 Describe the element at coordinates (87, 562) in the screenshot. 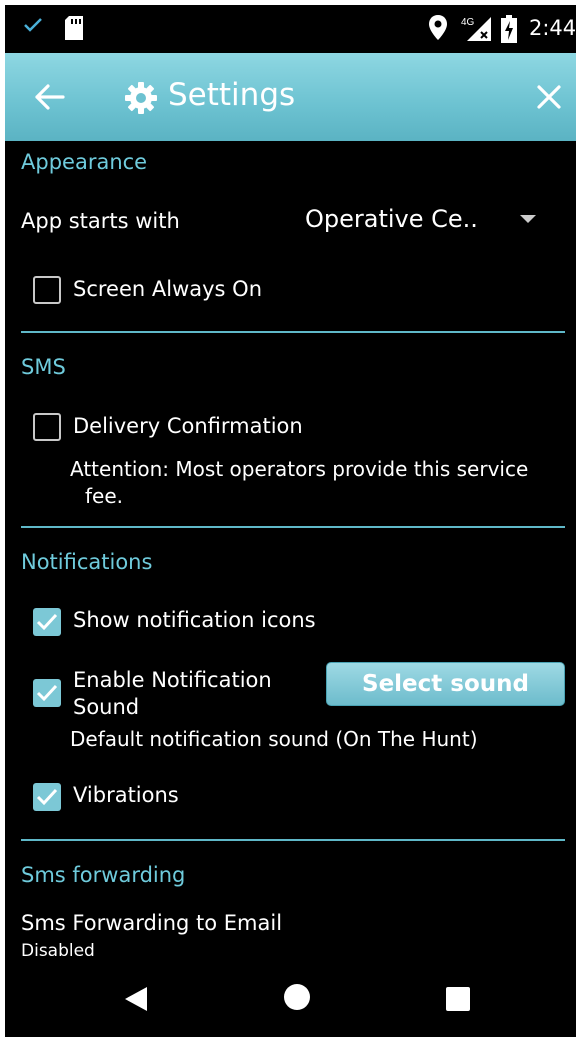

I see `section-header-notifications: Notifications` at that location.